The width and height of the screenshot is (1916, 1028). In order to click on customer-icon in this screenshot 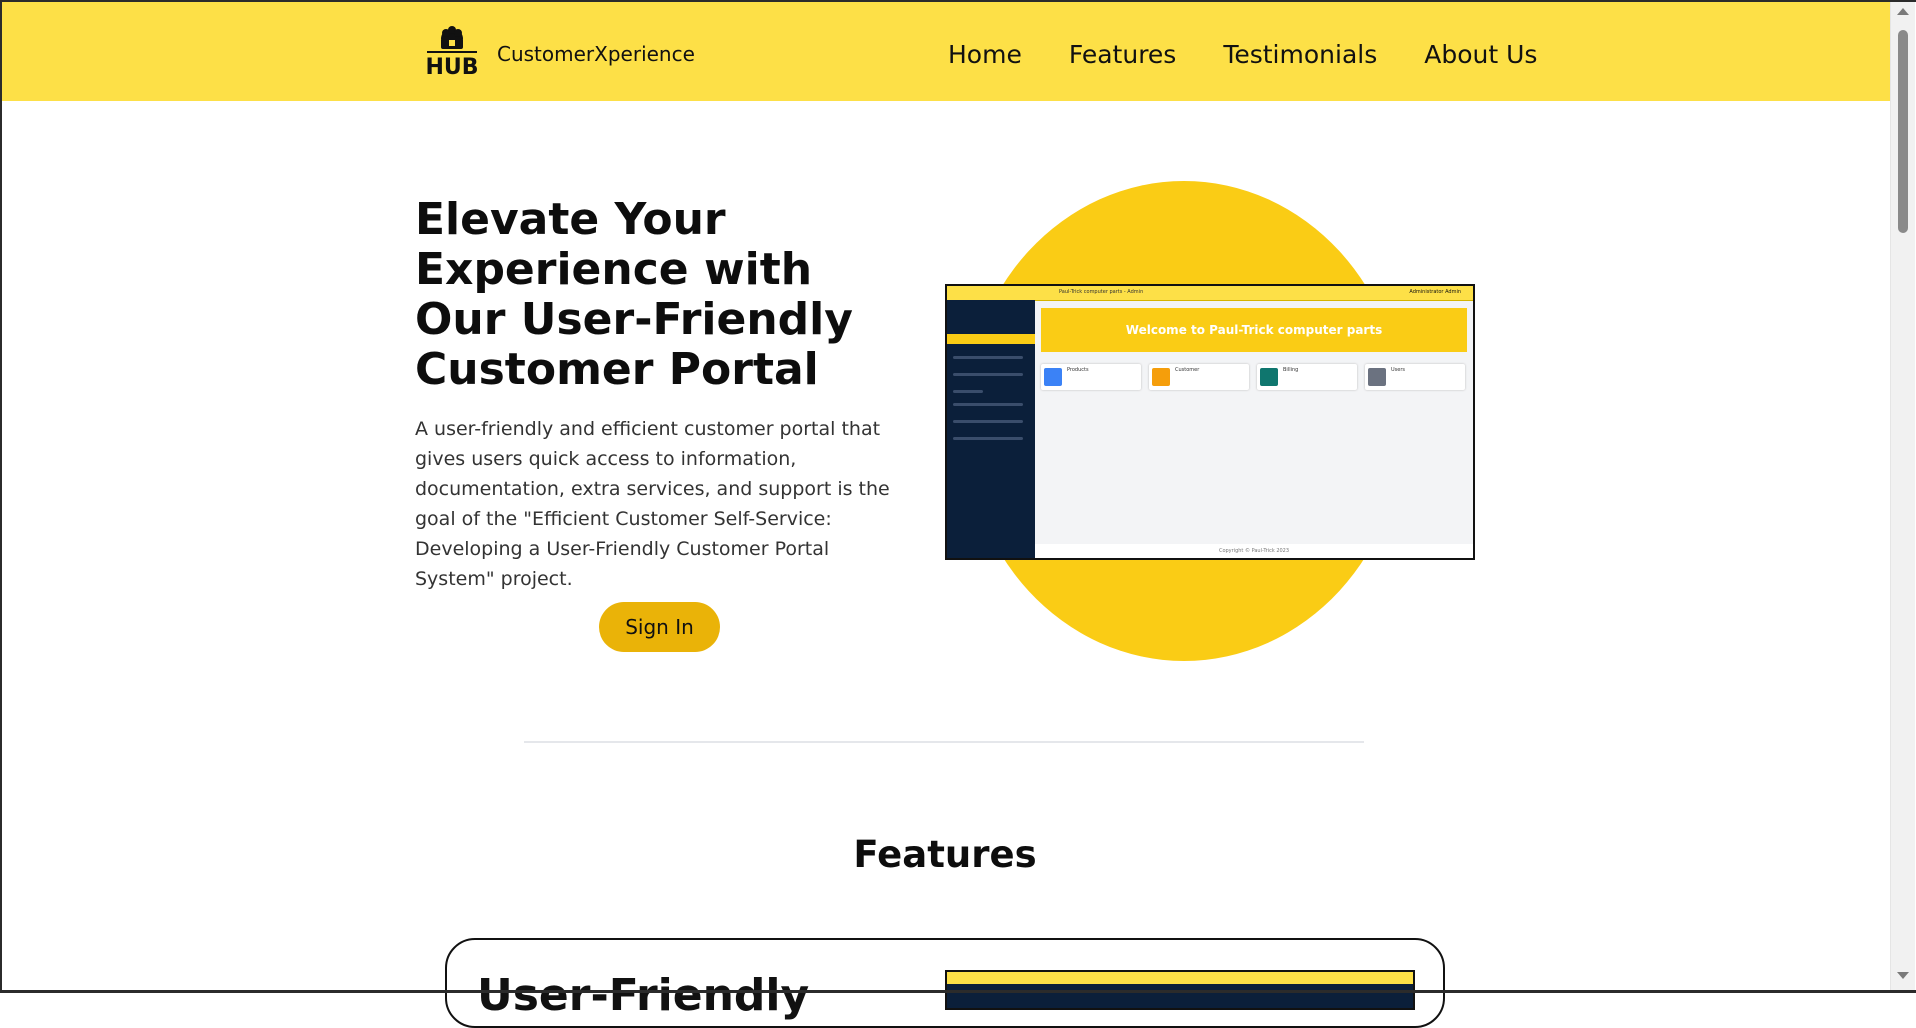, I will do `click(1161, 377)`.